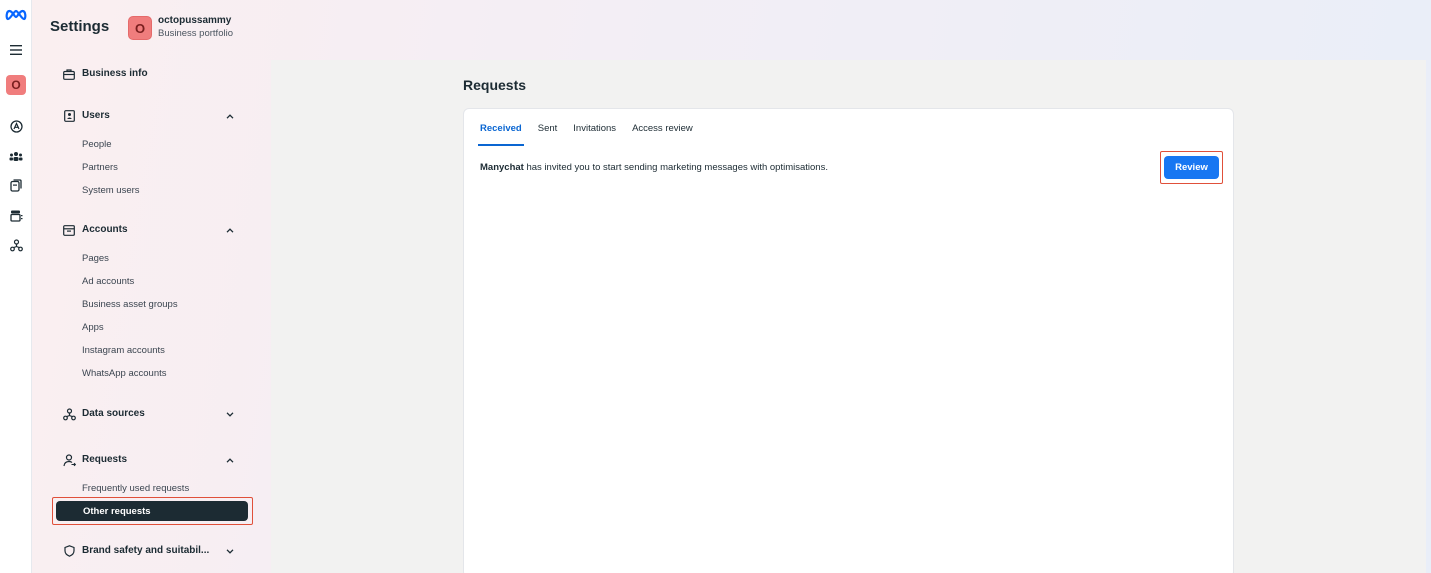  What do you see at coordinates (662, 133) in the screenshot?
I see `tab-access-review: Access review` at bounding box center [662, 133].